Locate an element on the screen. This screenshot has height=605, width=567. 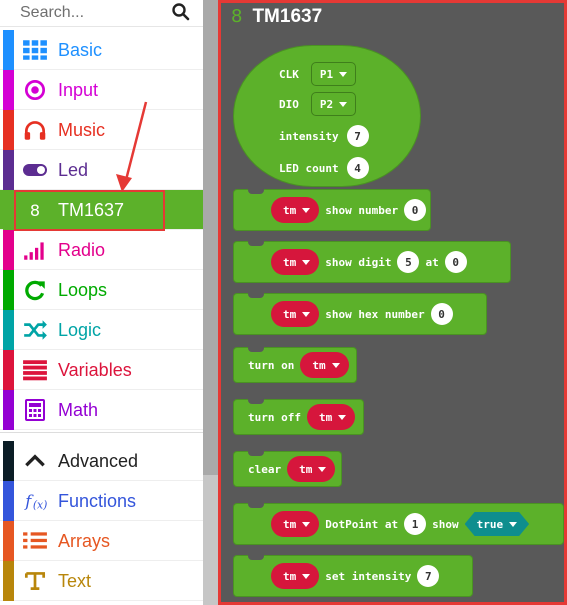
category-basic: Basic is located at coordinates (101, 50).